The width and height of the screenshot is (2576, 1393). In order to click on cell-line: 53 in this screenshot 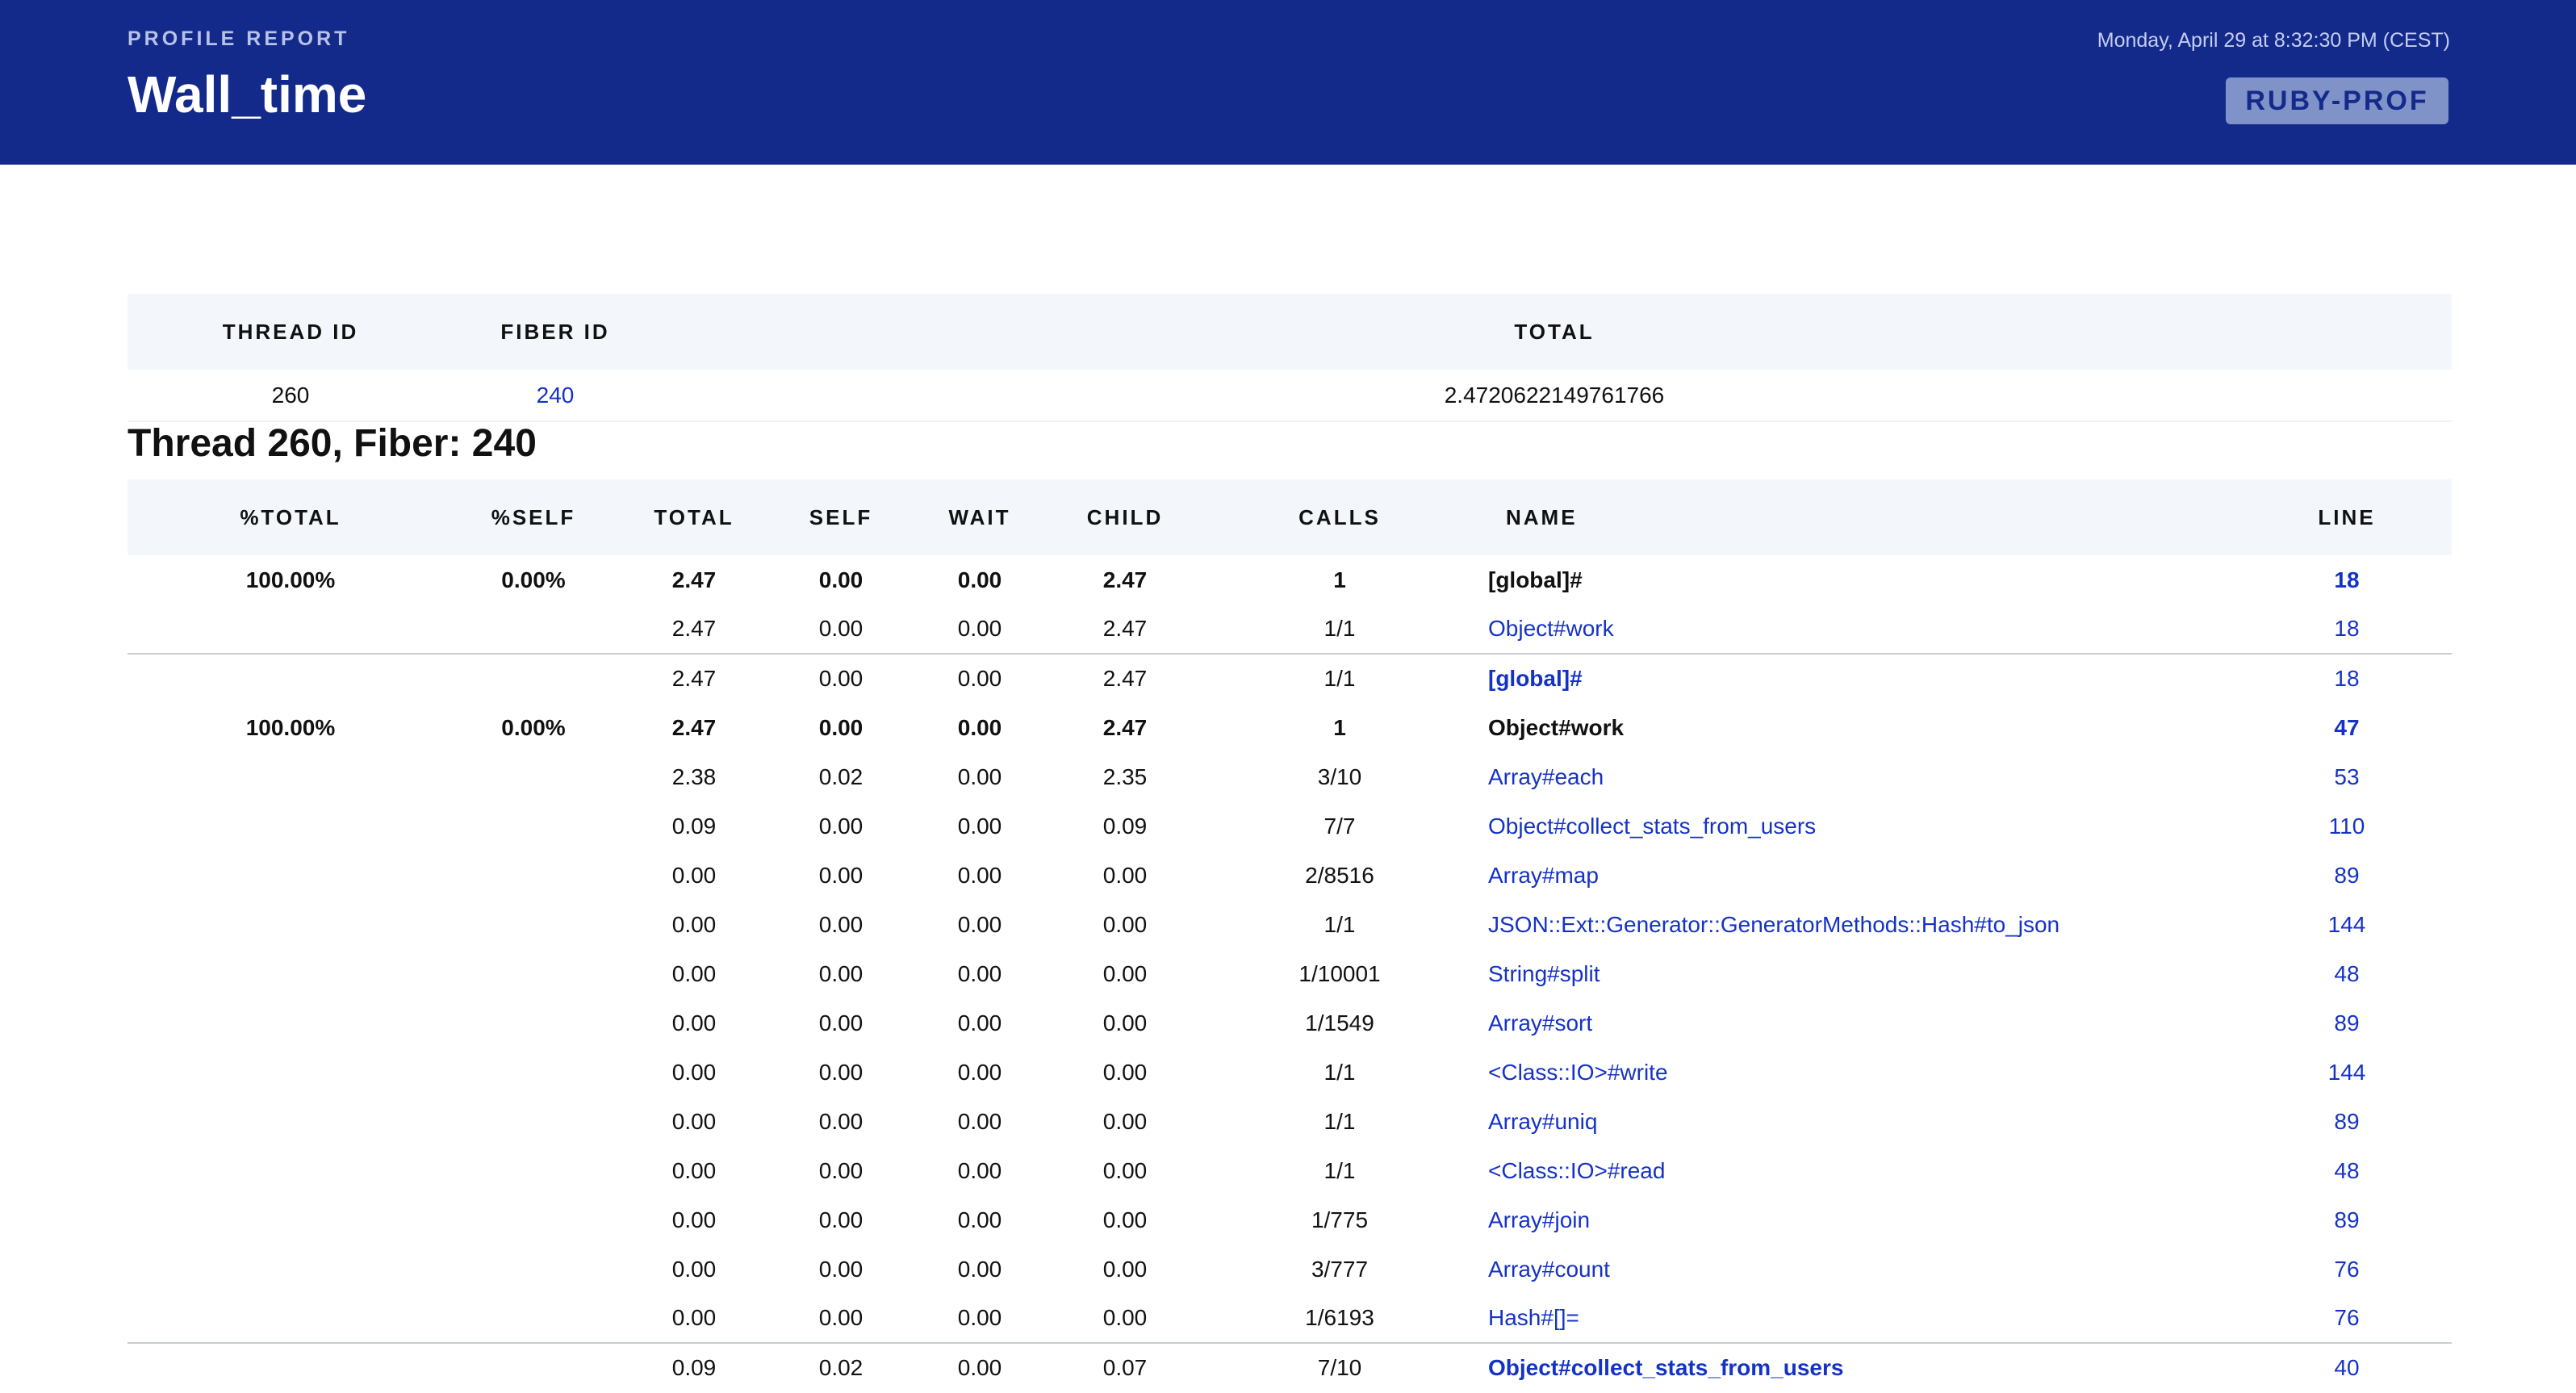, I will do `click(2347, 776)`.